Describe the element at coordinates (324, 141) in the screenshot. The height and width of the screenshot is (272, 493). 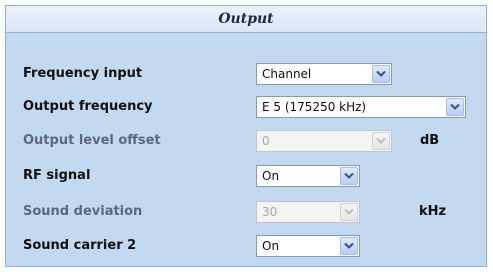
I see `output-level-offset-select: 0` at that location.